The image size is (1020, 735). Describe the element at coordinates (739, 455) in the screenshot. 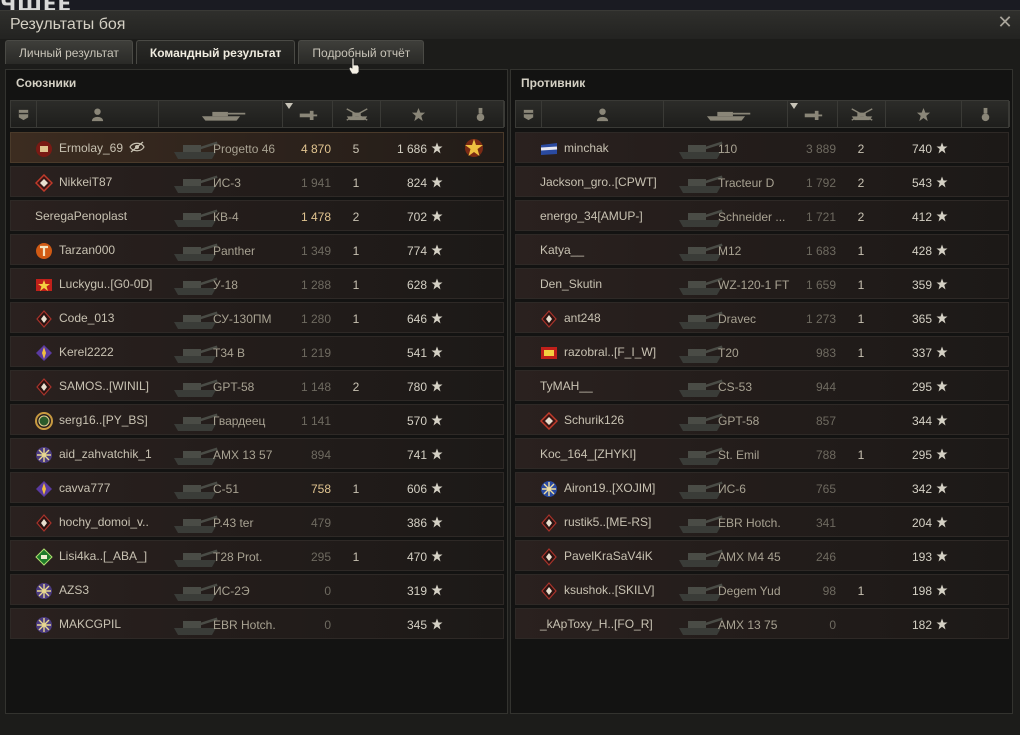

I see `vehicle-name: St. Emil` at that location.